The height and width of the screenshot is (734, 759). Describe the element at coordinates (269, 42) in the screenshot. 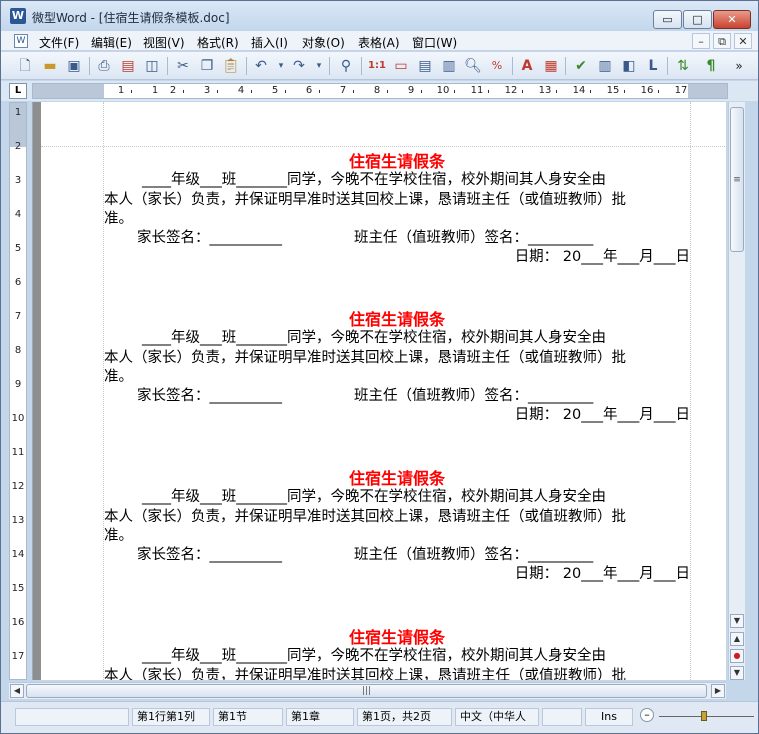

I see `menu-insert: 插入(I)` at that location.